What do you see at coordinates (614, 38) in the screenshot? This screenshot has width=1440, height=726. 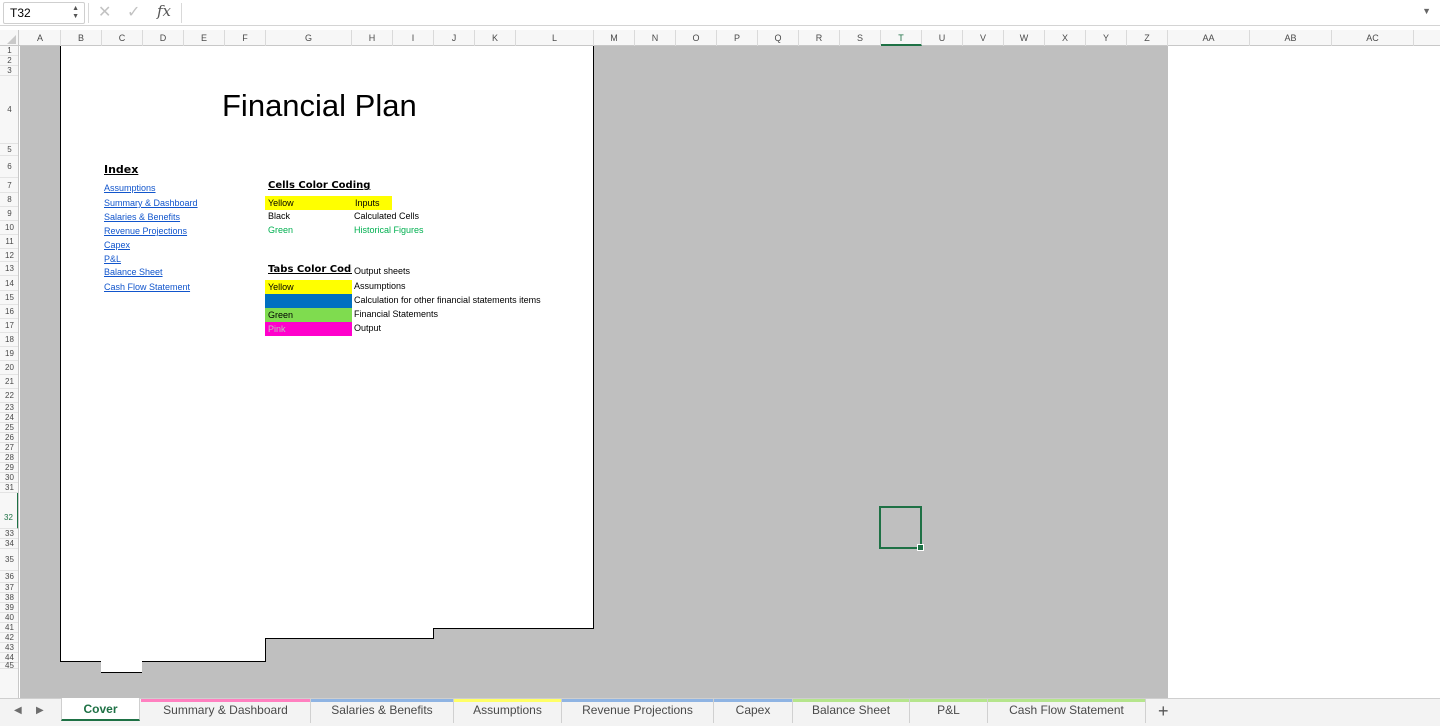 I see `column-header-m: M` at bounding box center [614, 38].